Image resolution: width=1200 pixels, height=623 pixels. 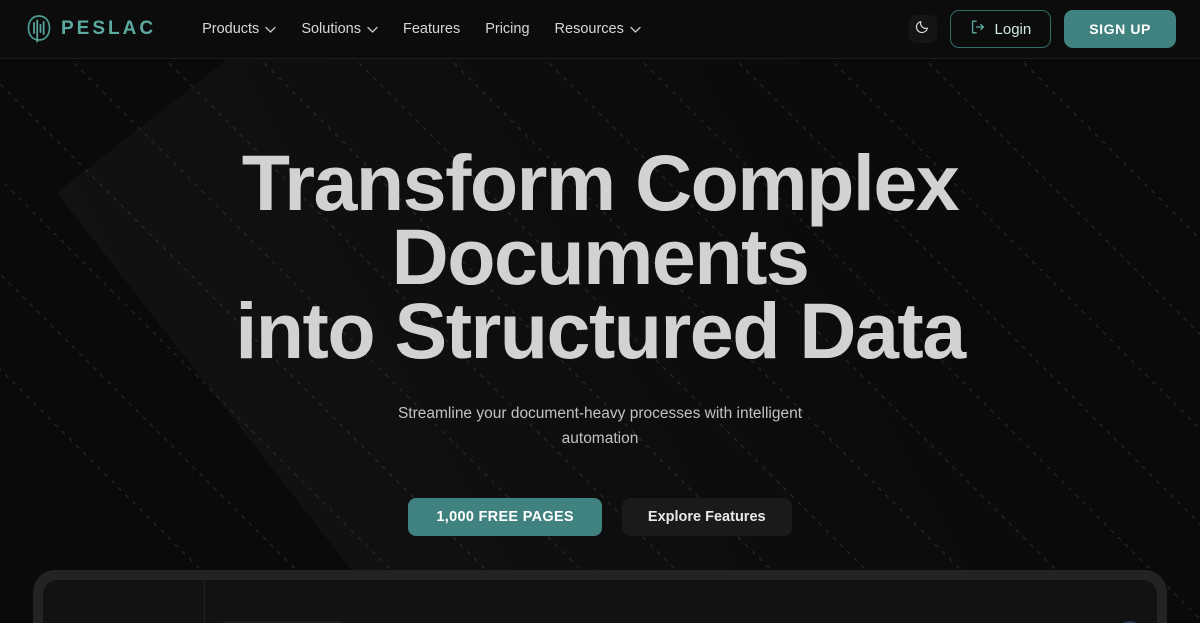 What do you see at coordinates (600, 330) in the screenshot?
I see `hero-title-line-2: into Structured Data` at bounding box center [600, 330].